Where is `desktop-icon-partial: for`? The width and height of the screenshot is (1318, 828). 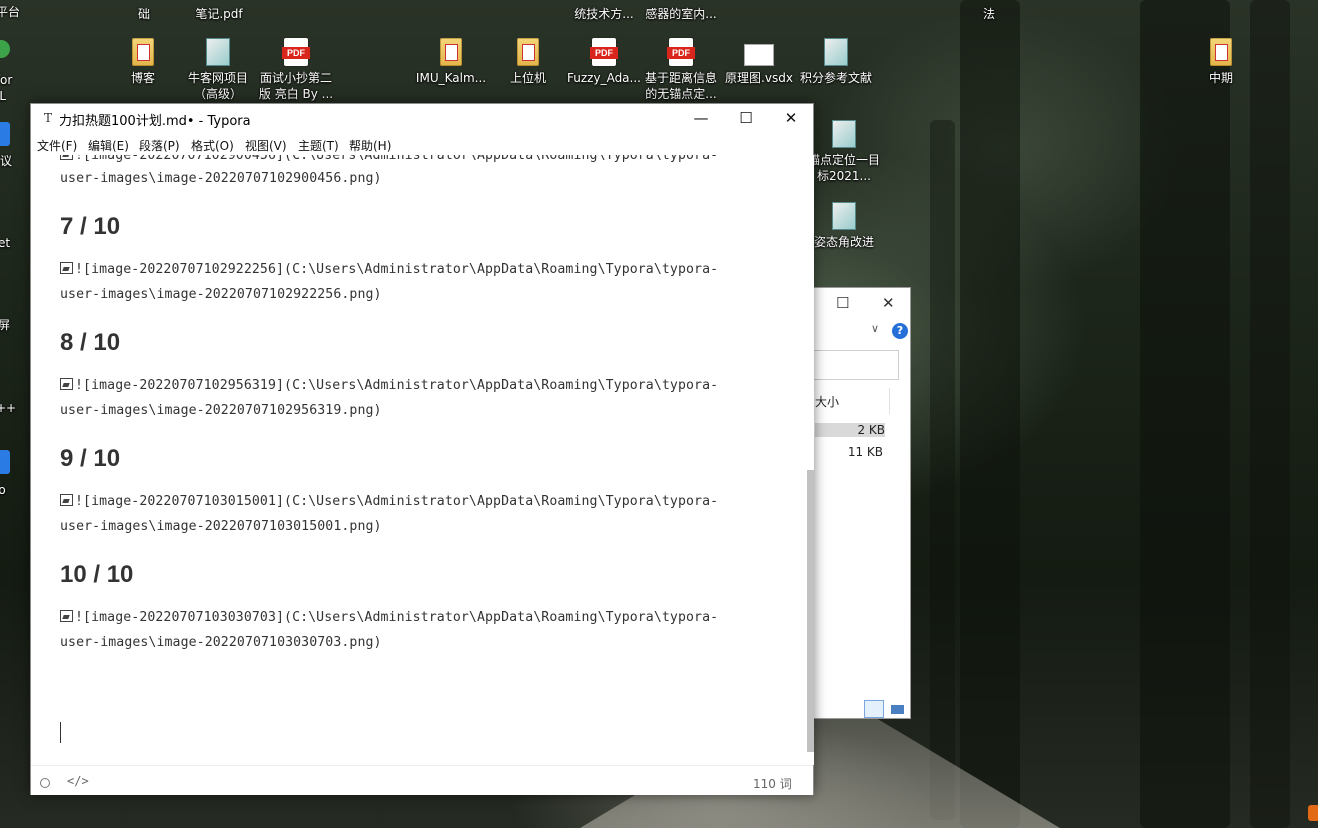
desktop-icon-partial: for is located at coordinates (21, 80).